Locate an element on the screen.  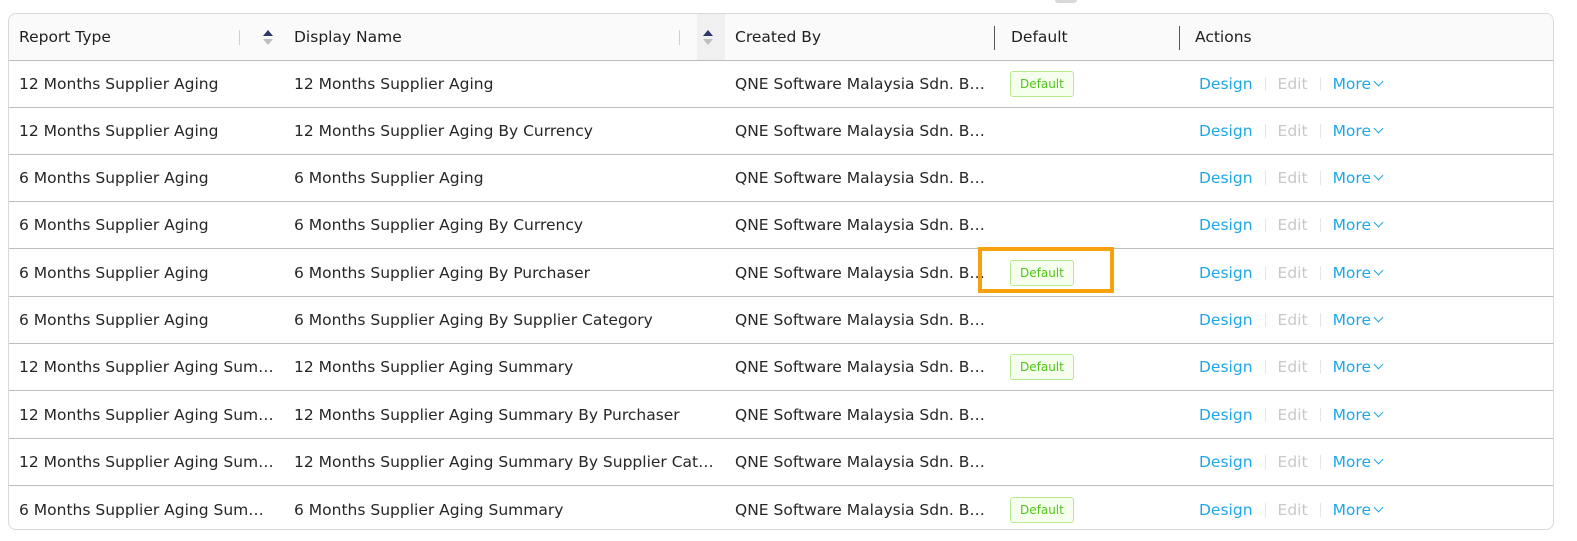
column-header-default: Default is located at coordinates (1091, 37).